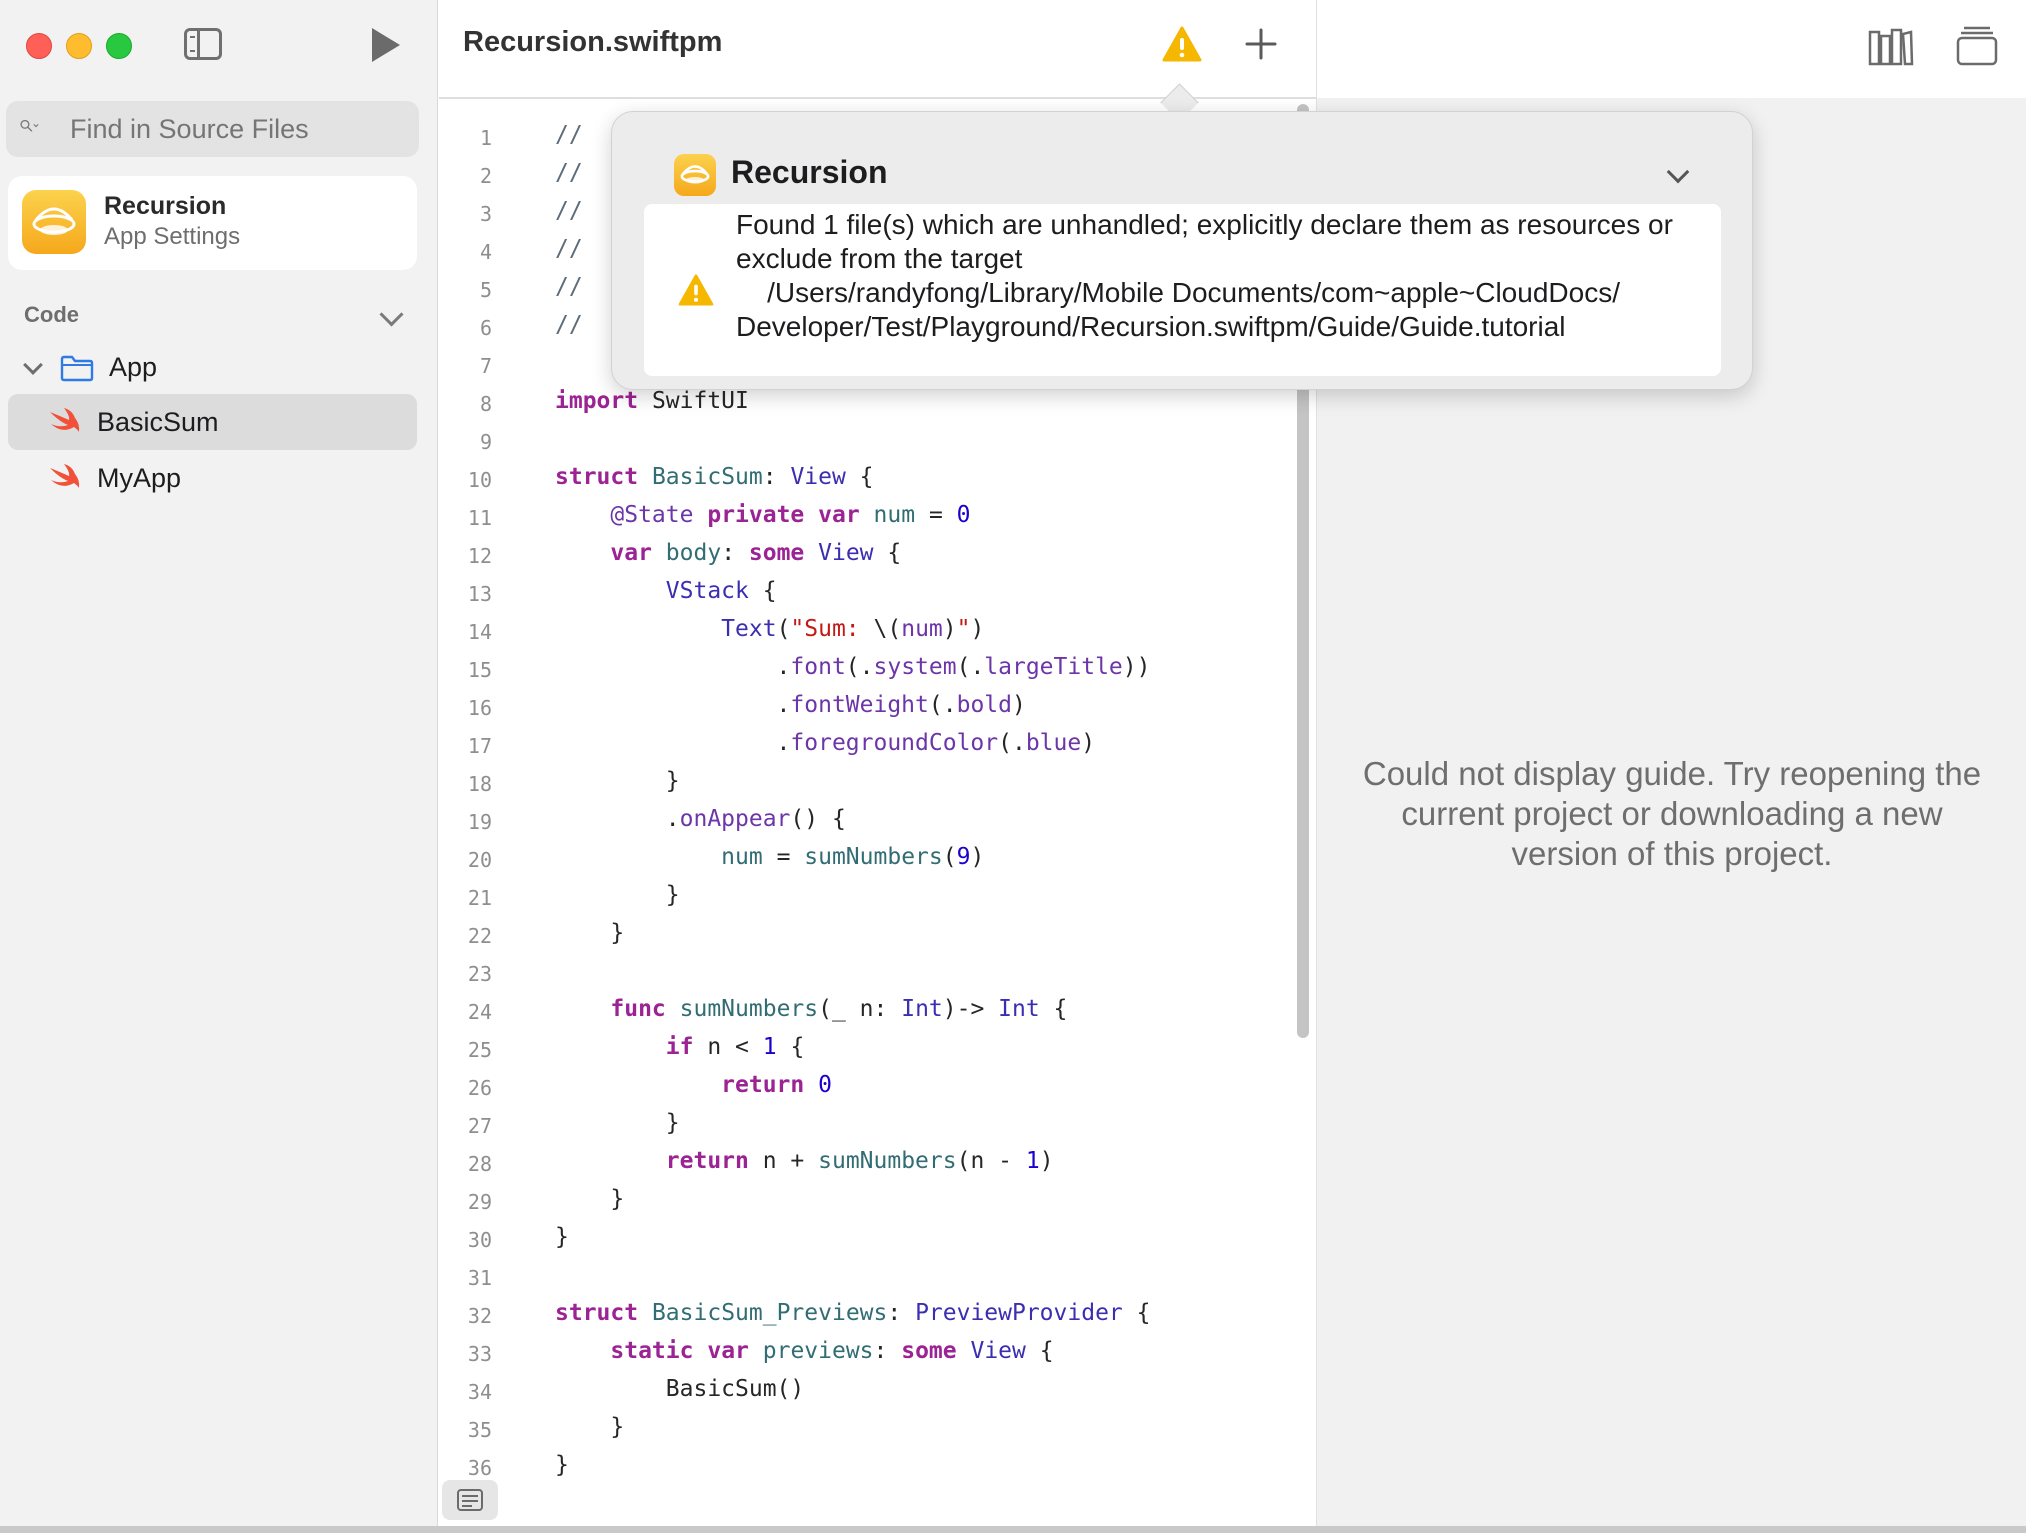  What do you see at coordinates (77, 368) in the screenshot?
I see `folder-icon` at bounding box center [77, 368].